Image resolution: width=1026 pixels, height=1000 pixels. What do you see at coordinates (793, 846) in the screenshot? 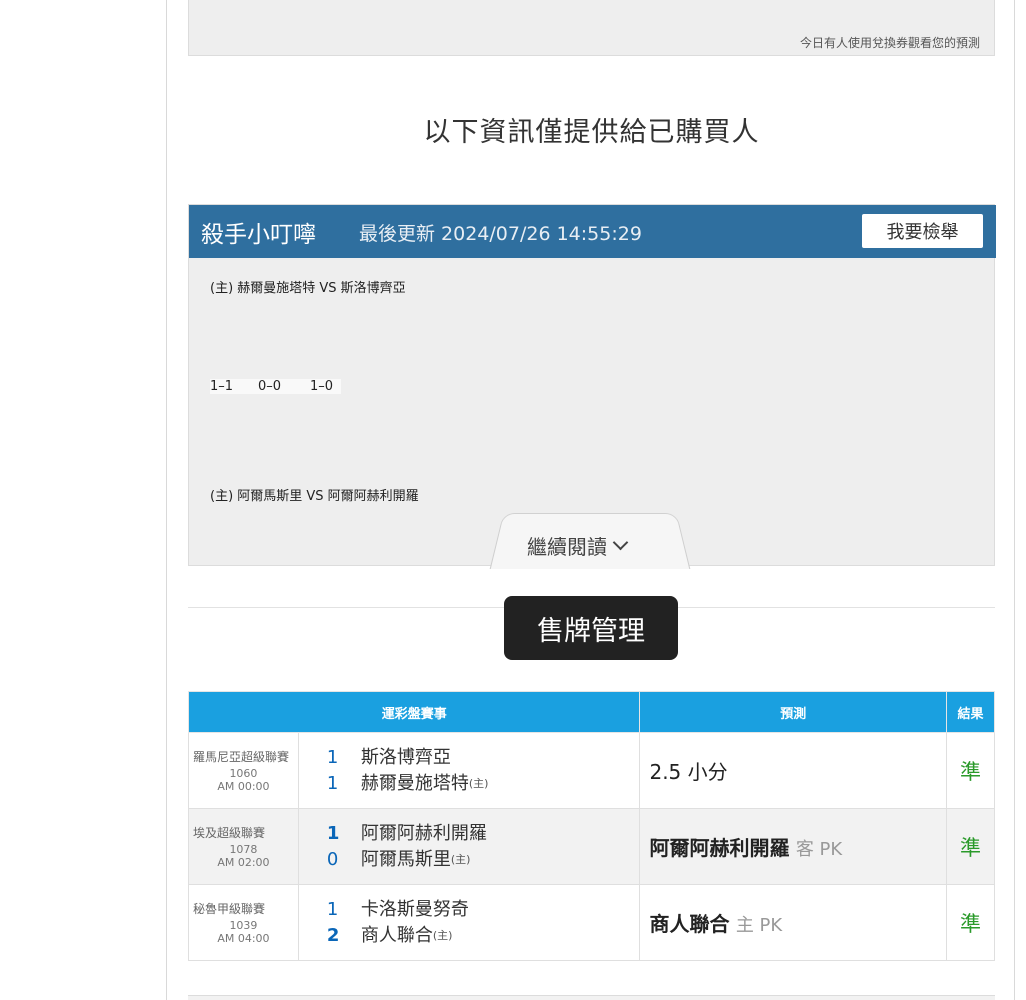
I see `prediction-cell: 阿爾阿赫利開羅 客 PK` at bounding box center [793, 846].